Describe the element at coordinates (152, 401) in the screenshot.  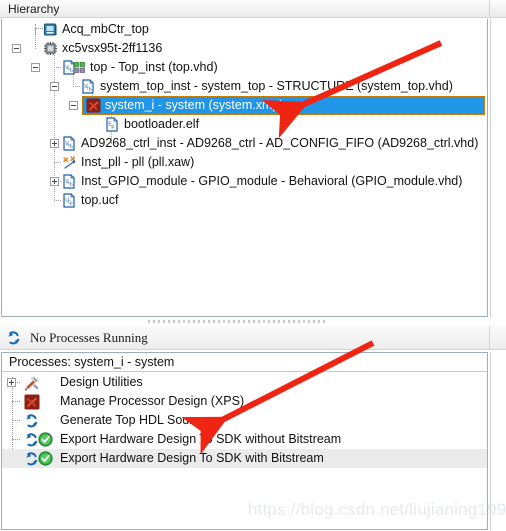
I see `process-row-label: Manage Processor Design (XPS)` at that location.